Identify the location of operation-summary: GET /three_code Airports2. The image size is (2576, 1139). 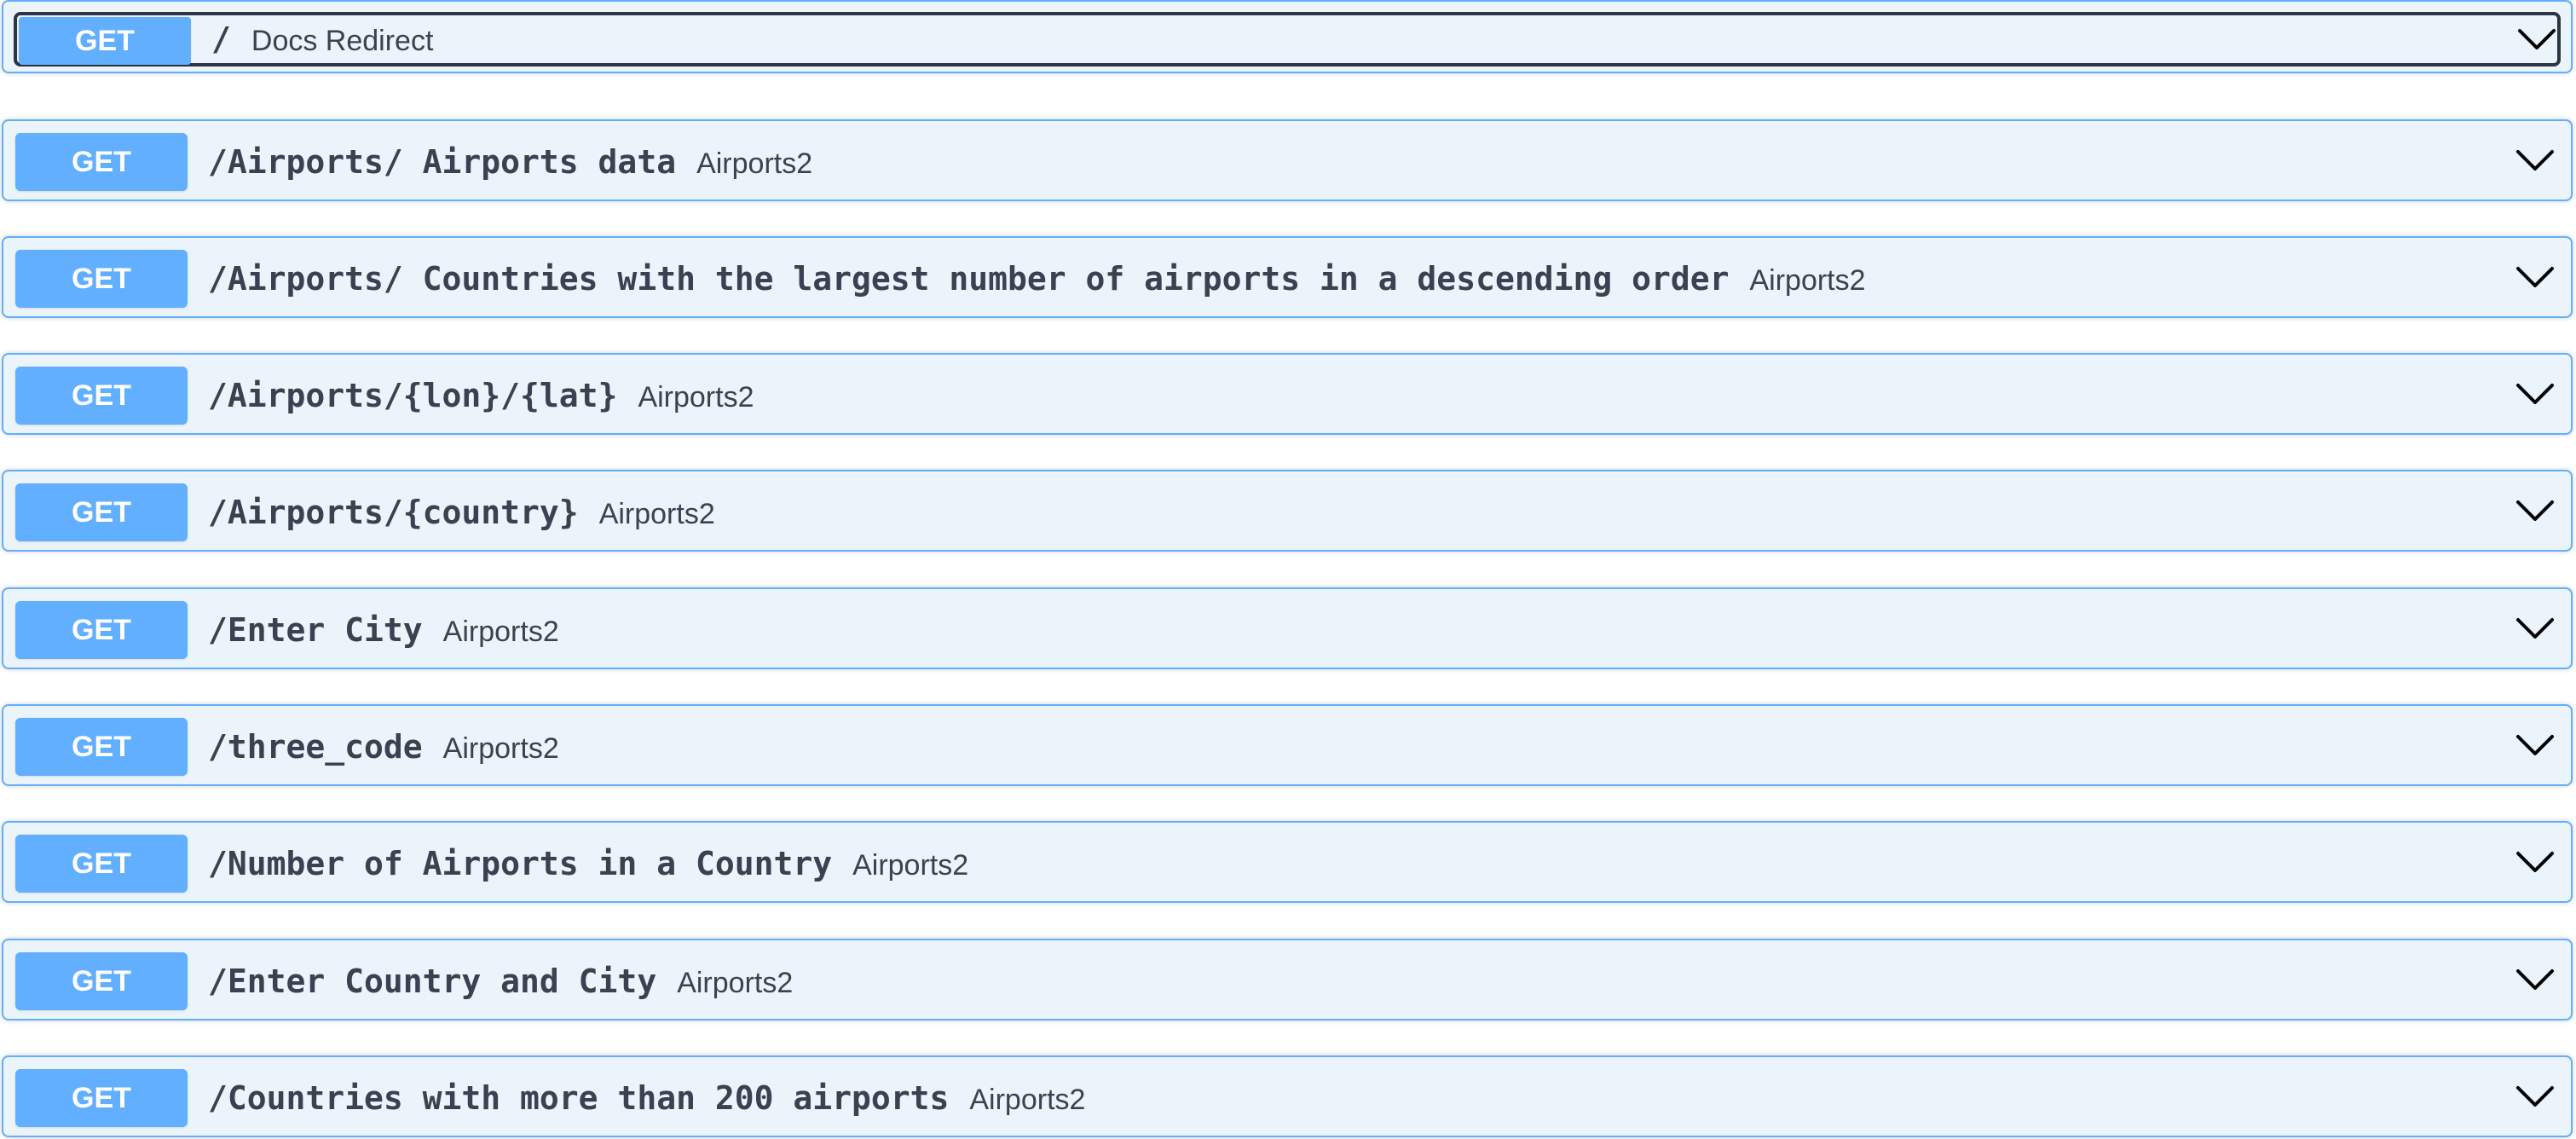
(1287, 745).